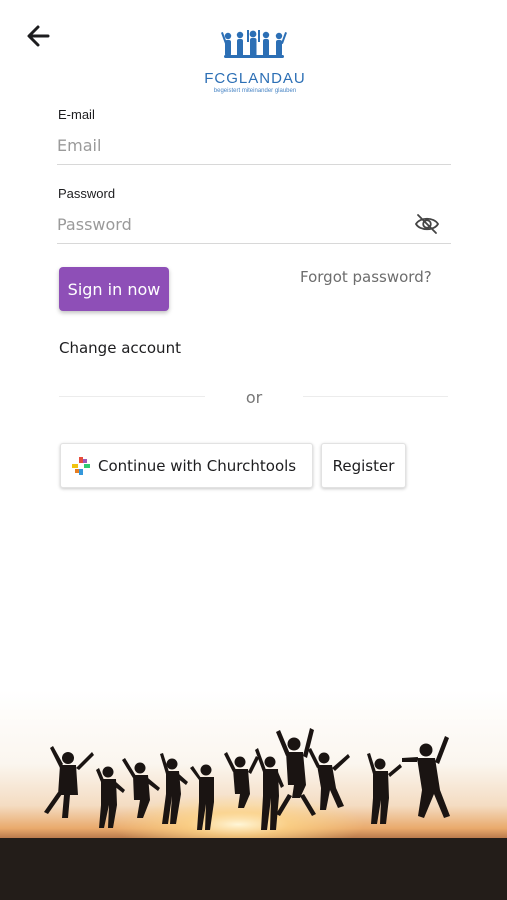 The height and width of the screenshot is (900, 507). I want to click on back-button, so click(39, 36).